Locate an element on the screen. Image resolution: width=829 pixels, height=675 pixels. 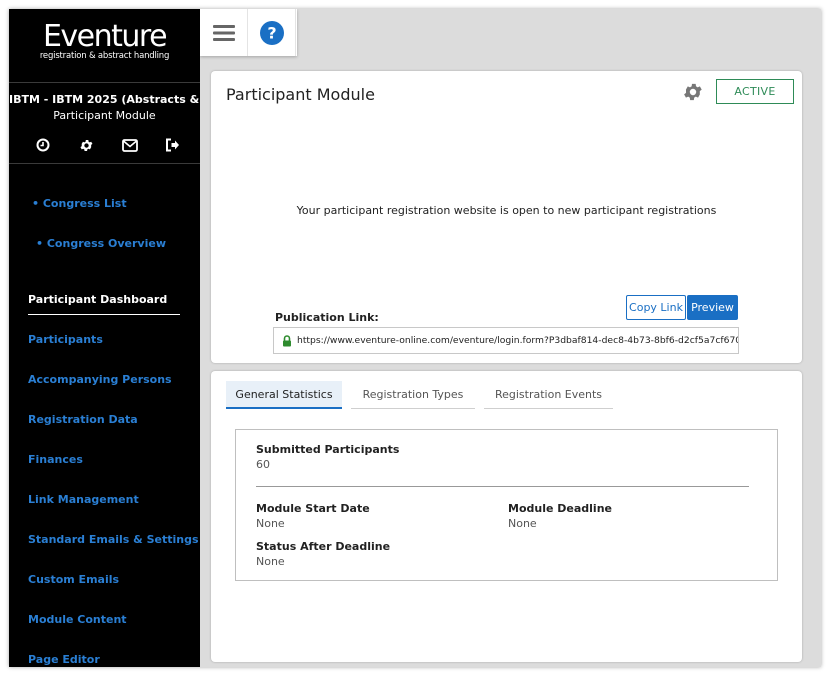
module-settings-button is located at coordinates (693, 92).